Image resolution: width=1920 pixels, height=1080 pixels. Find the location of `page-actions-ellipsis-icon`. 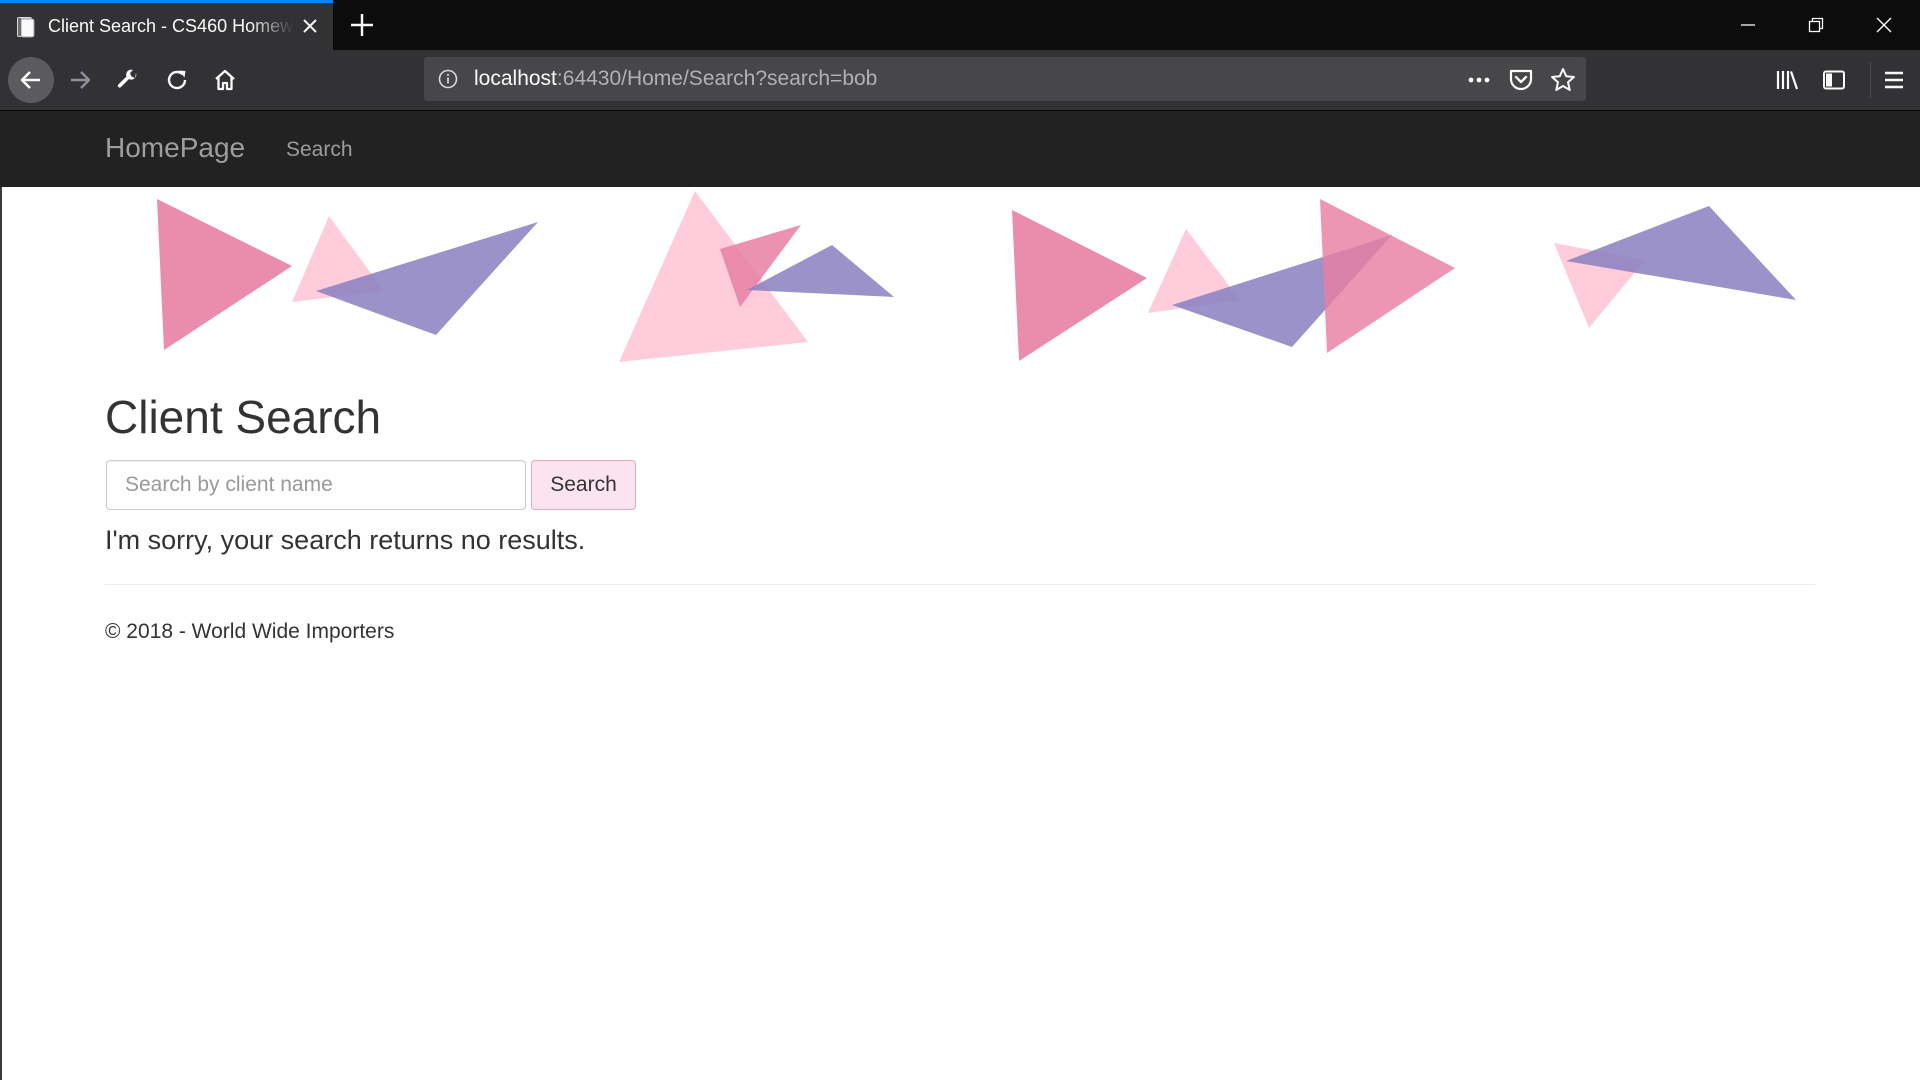

page-actions-ellipsis-icon is located at coordinates (1479, 80).